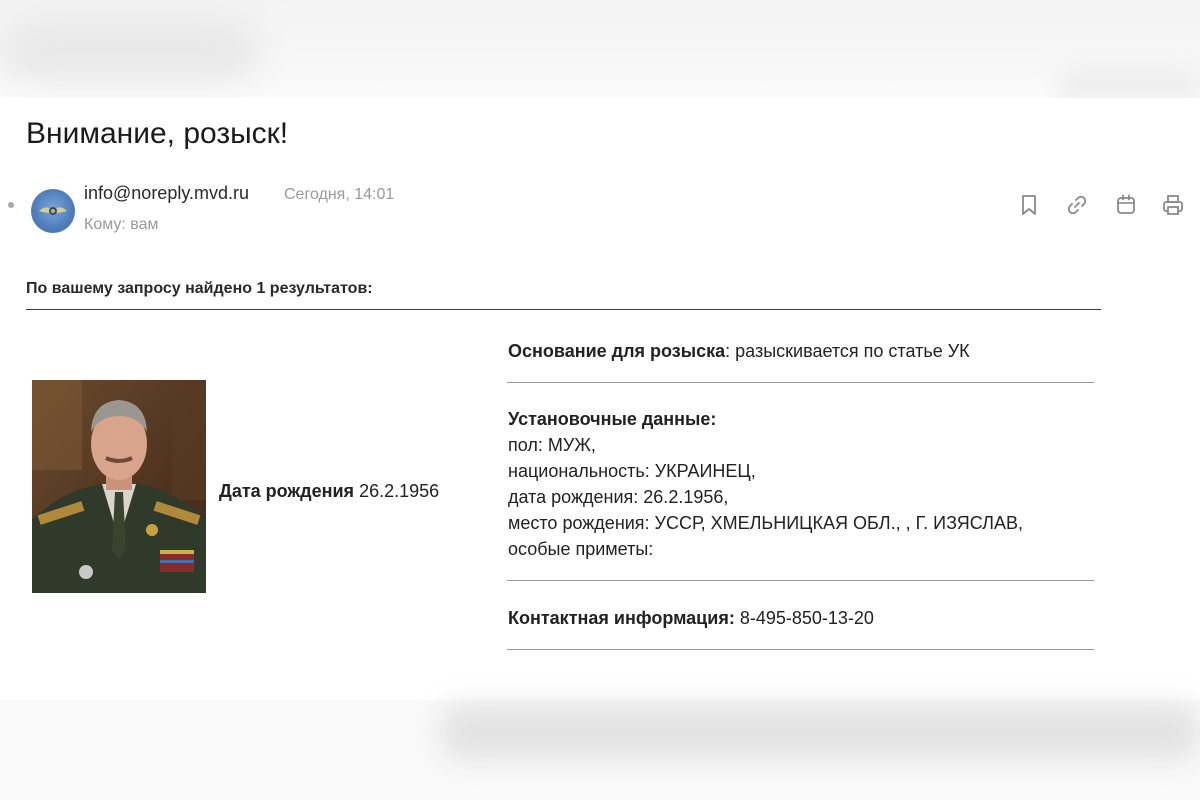  Describe the element at coordinates (612, 419) in the screenshot. I see `identification-label: Установочные данные:` at that location.